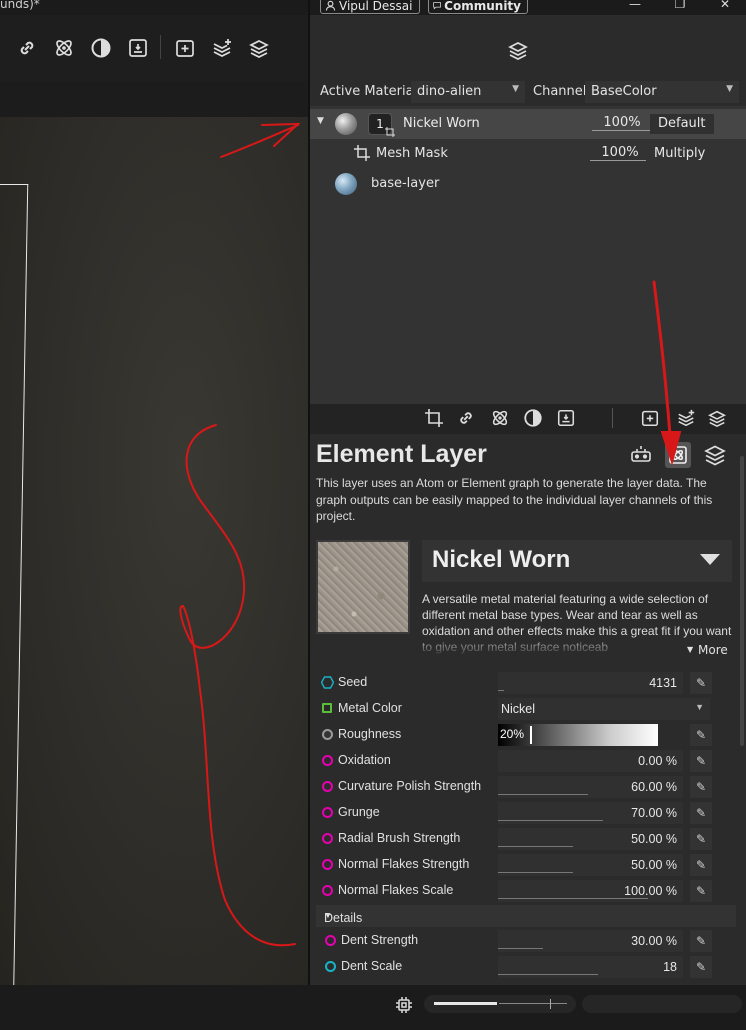 The height and width of the screenshot is (1030, 746). Describe the element at coordinates (528, 154) in the screenshot. I see `layer-row-mesh-mask: Mesh Mask 100% Multiply` at that location.